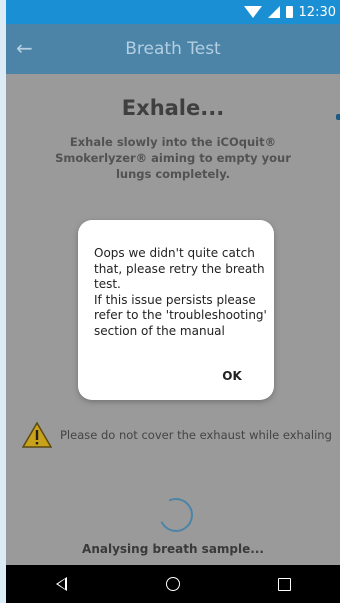 This screenshot has width=340, height=603. I want to click on loading-spinner-icon, so click(176, 515).